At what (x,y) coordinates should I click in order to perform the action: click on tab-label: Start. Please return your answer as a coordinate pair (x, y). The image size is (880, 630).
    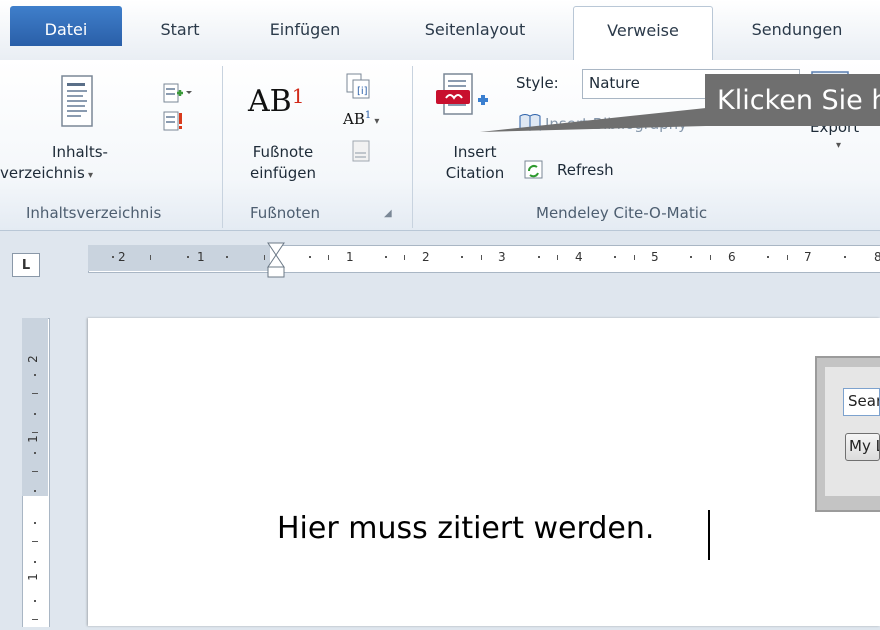
    Looking at the image, I should click on (180, 29).